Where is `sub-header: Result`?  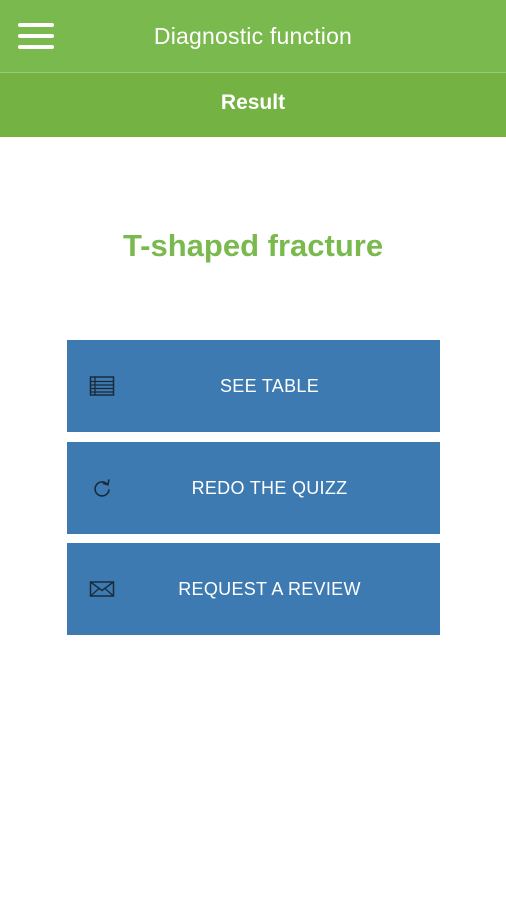
sub-header: Result is located at coordinates (253, 105).